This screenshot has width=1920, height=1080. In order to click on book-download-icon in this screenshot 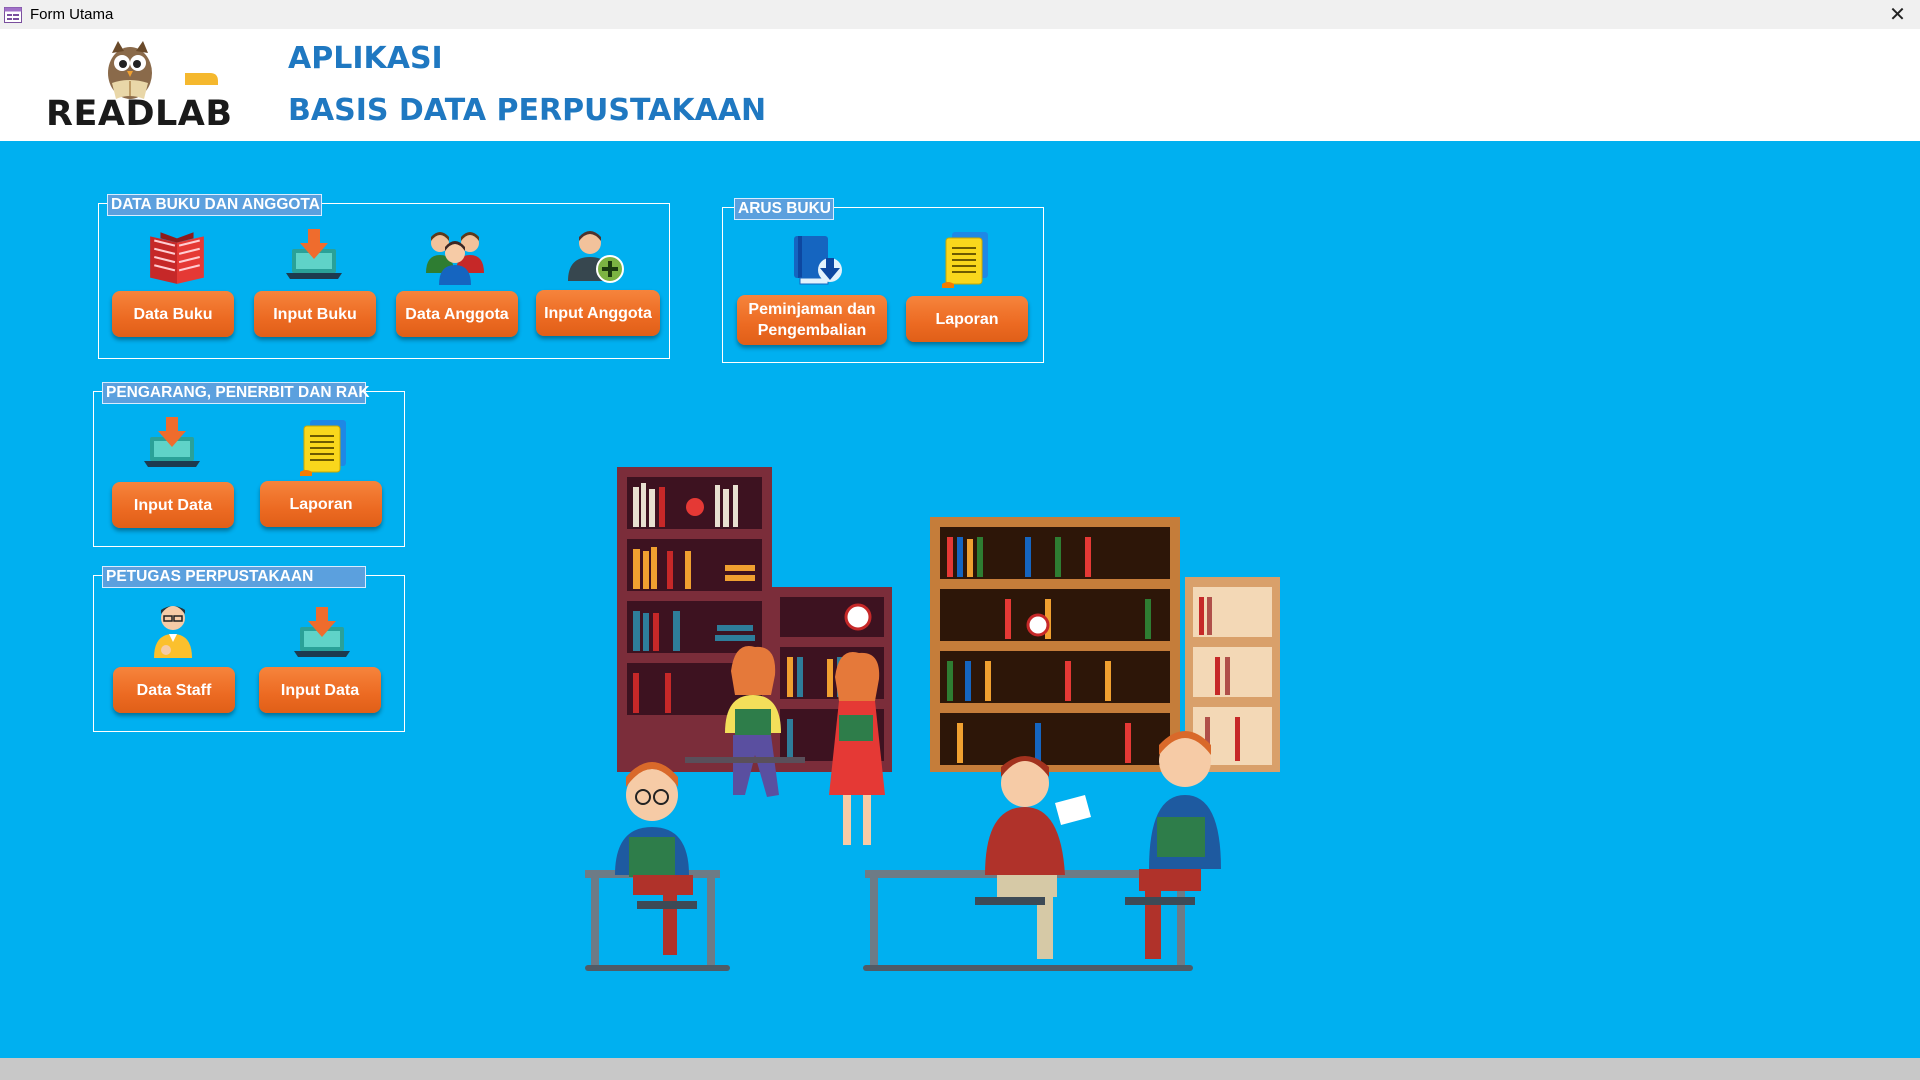, I will do `click(818, 260)`.